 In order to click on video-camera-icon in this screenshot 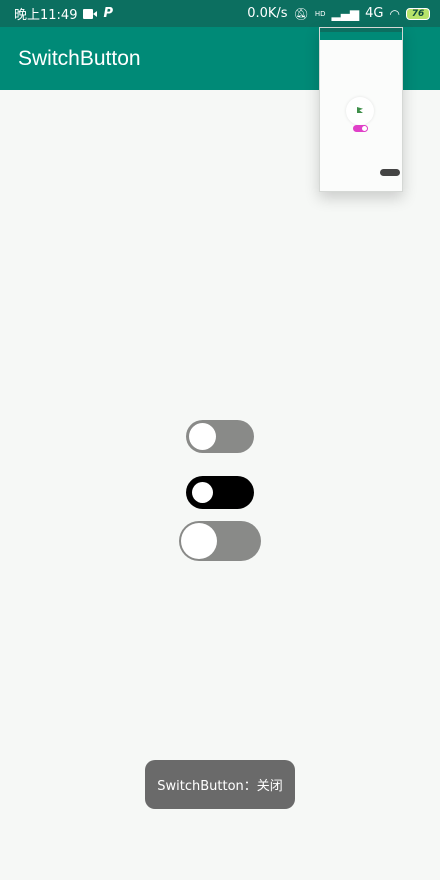, I will do `click(90, 13)`.